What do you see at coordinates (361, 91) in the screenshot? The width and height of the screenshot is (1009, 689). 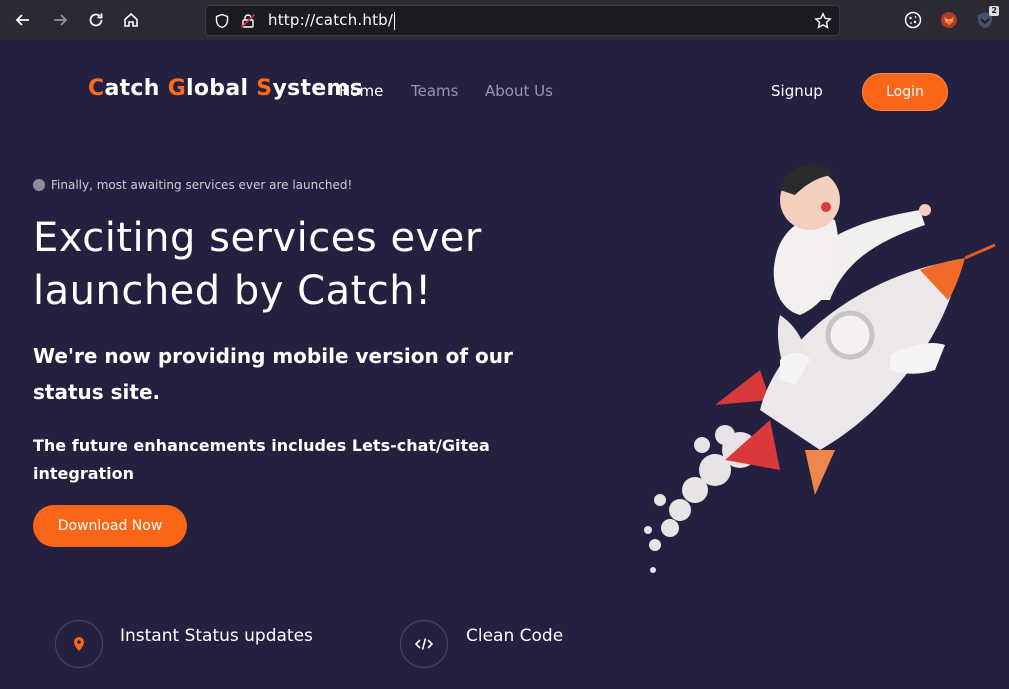 I see `nav-home: Home` at bounding box center [361, 91].